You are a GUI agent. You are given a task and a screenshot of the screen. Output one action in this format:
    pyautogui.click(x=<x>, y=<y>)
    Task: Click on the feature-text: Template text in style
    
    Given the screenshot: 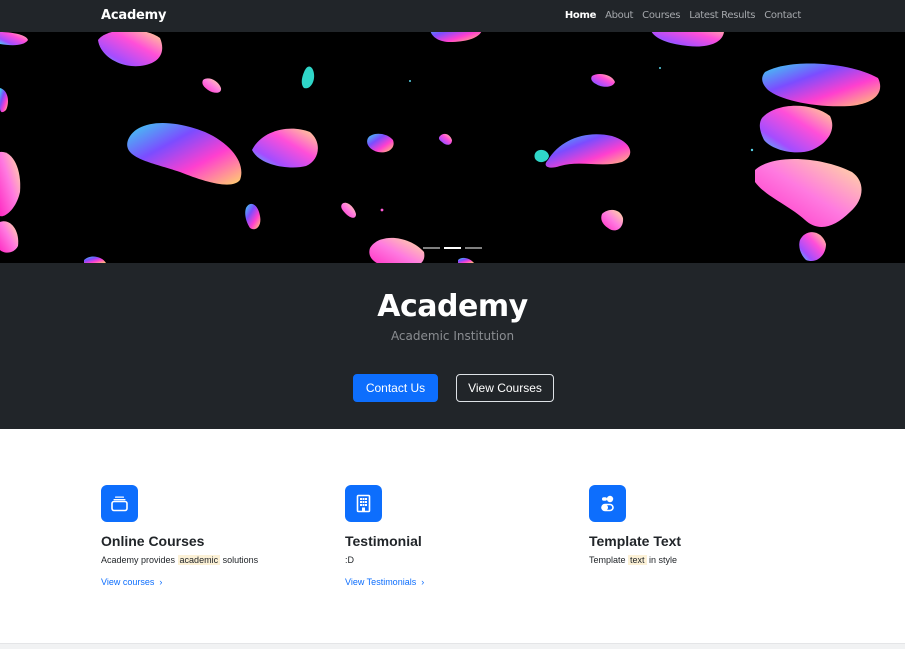 What is the action you would take?
    pyautogui.click(x=633, y=560)
    